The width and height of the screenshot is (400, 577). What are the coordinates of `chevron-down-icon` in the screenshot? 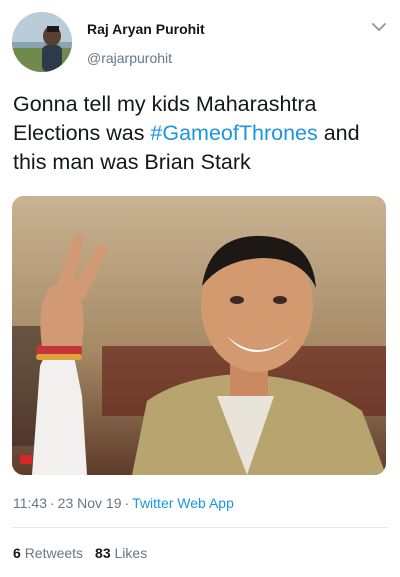 It's located at (379, 27).